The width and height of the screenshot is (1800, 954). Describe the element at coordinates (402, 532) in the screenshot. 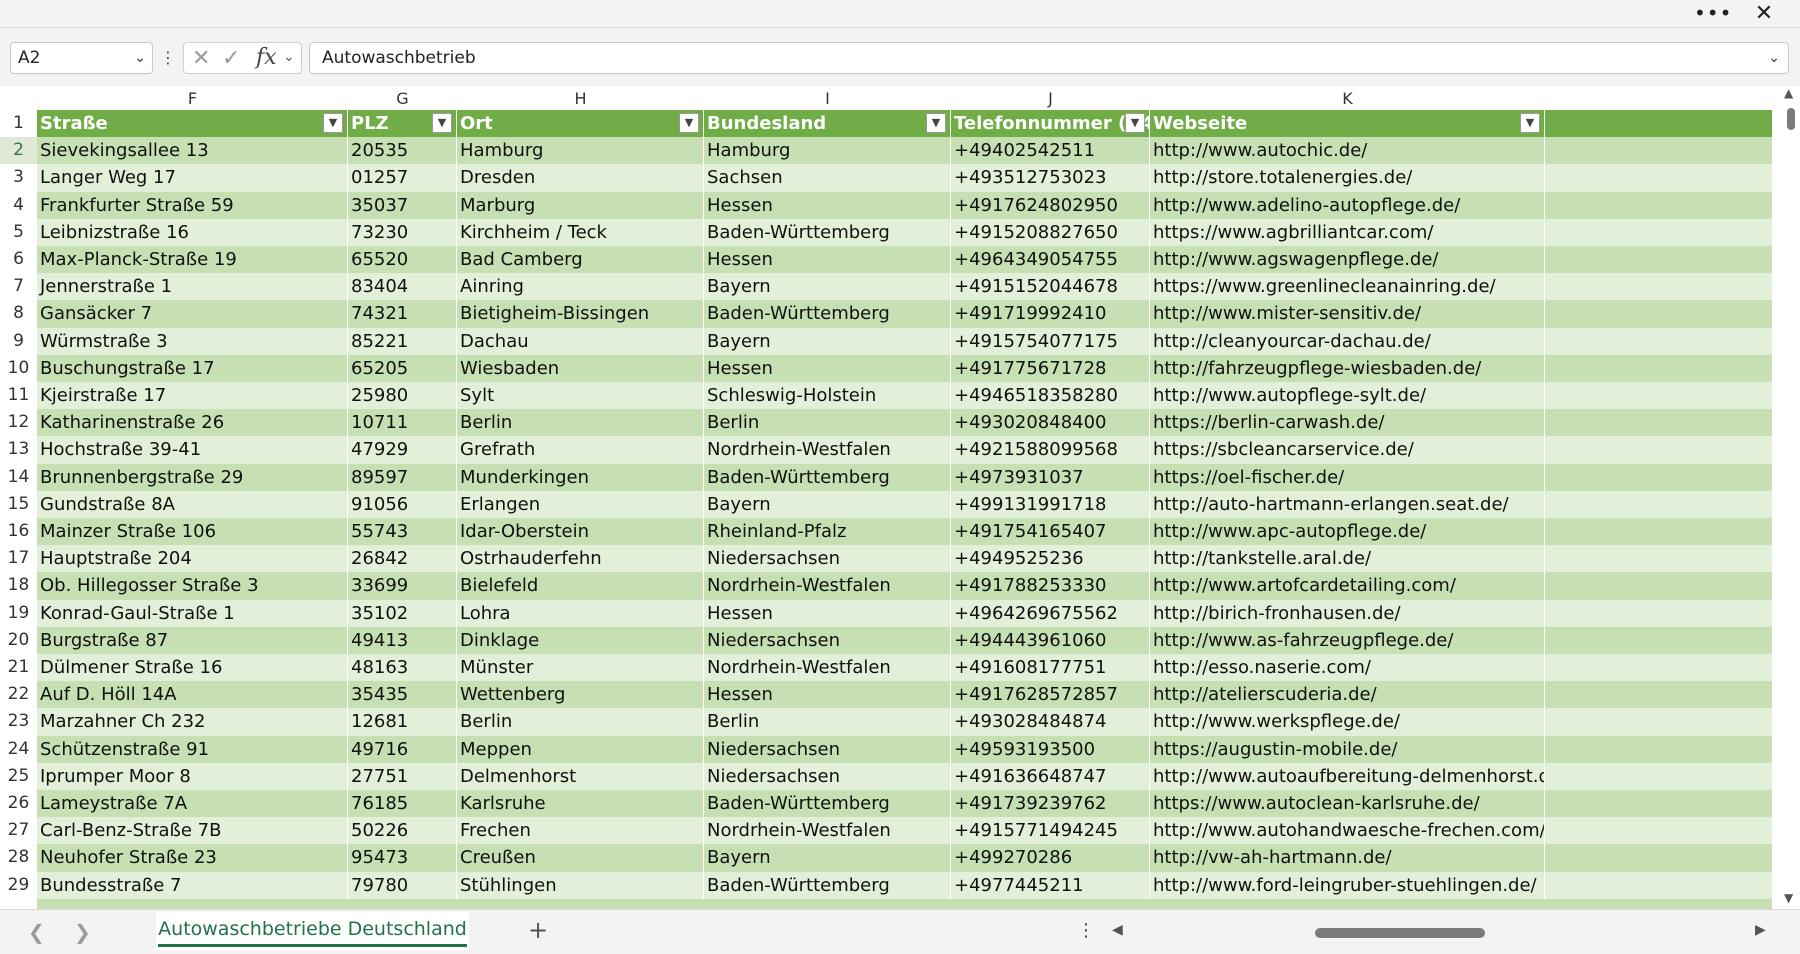

I see `table-cell: 55743` at that location.